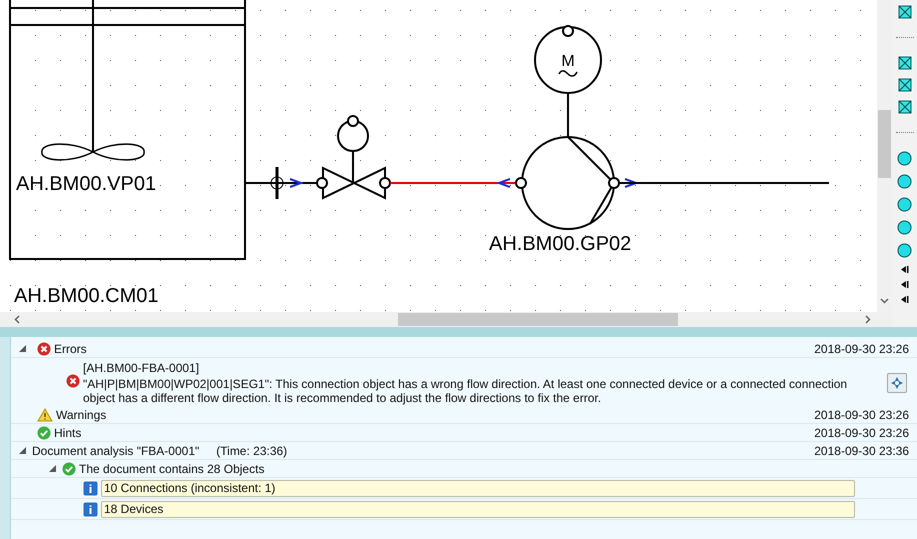  I want to click on info-field: 18 Devices, so click(478, 509).